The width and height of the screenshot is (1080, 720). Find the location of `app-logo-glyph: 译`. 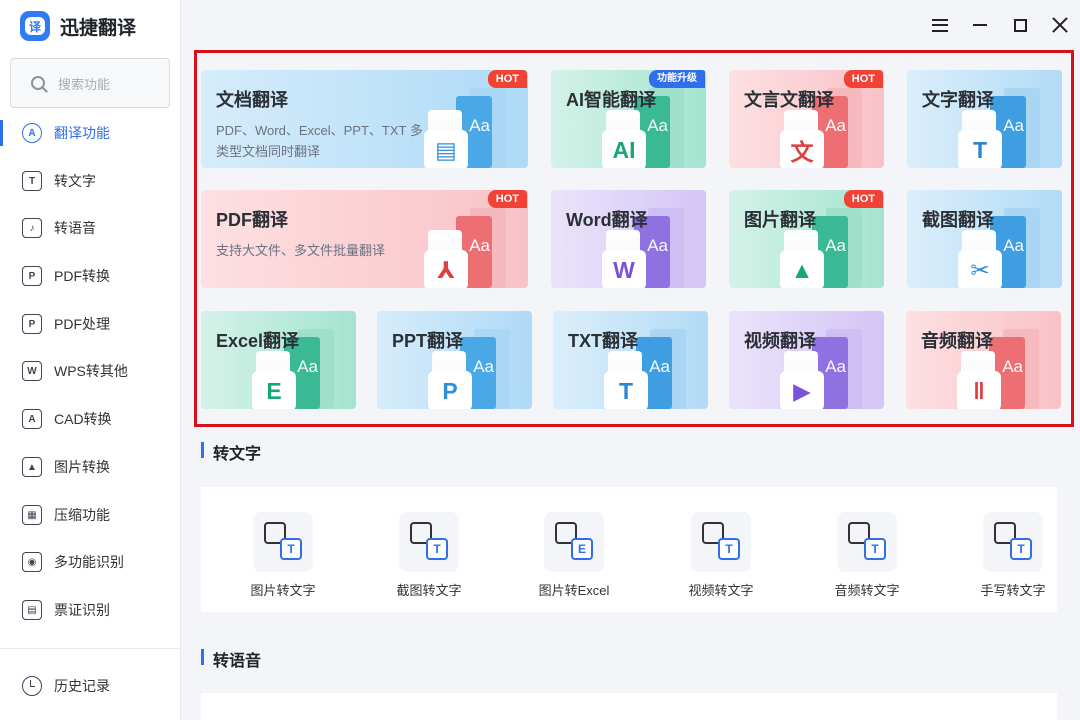

app-logo-glyph: 译 is located at coordinates (35, 26).